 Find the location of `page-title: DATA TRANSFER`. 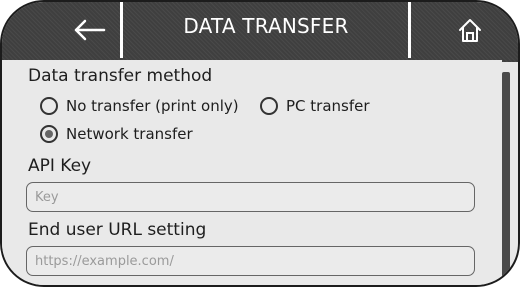

page-title: DATA TRANSFER is located at coordinates (266, 26).